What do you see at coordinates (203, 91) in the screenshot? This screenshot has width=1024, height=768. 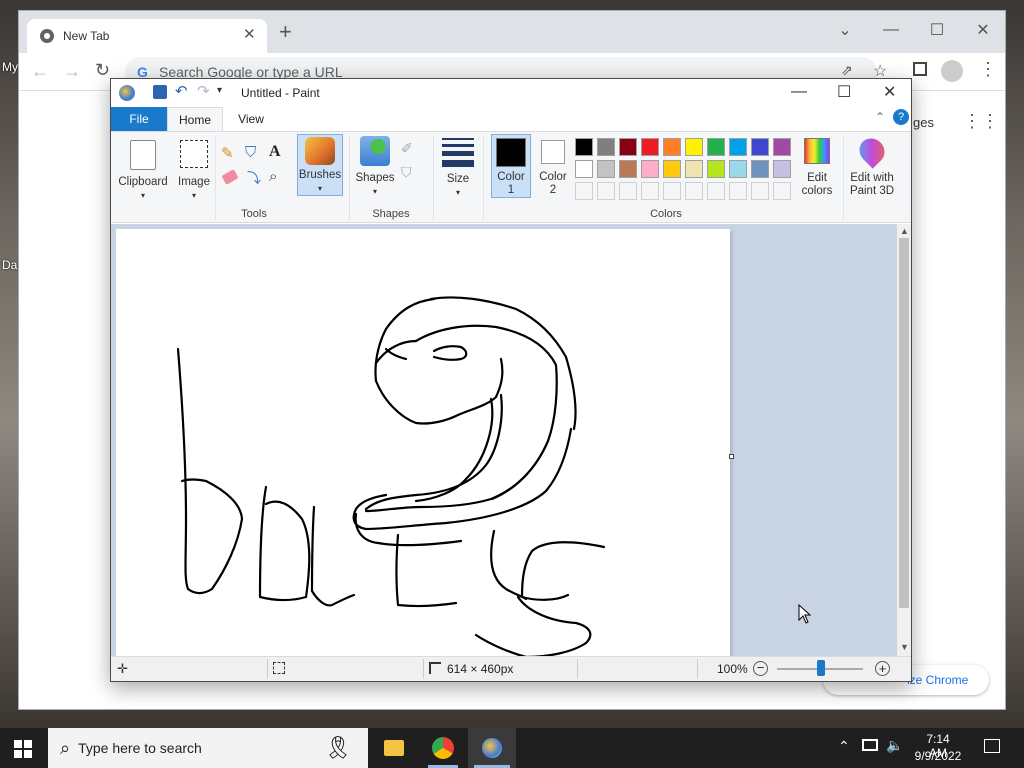 I see `redo-icon: ↷` at bounding box center [203, 91].